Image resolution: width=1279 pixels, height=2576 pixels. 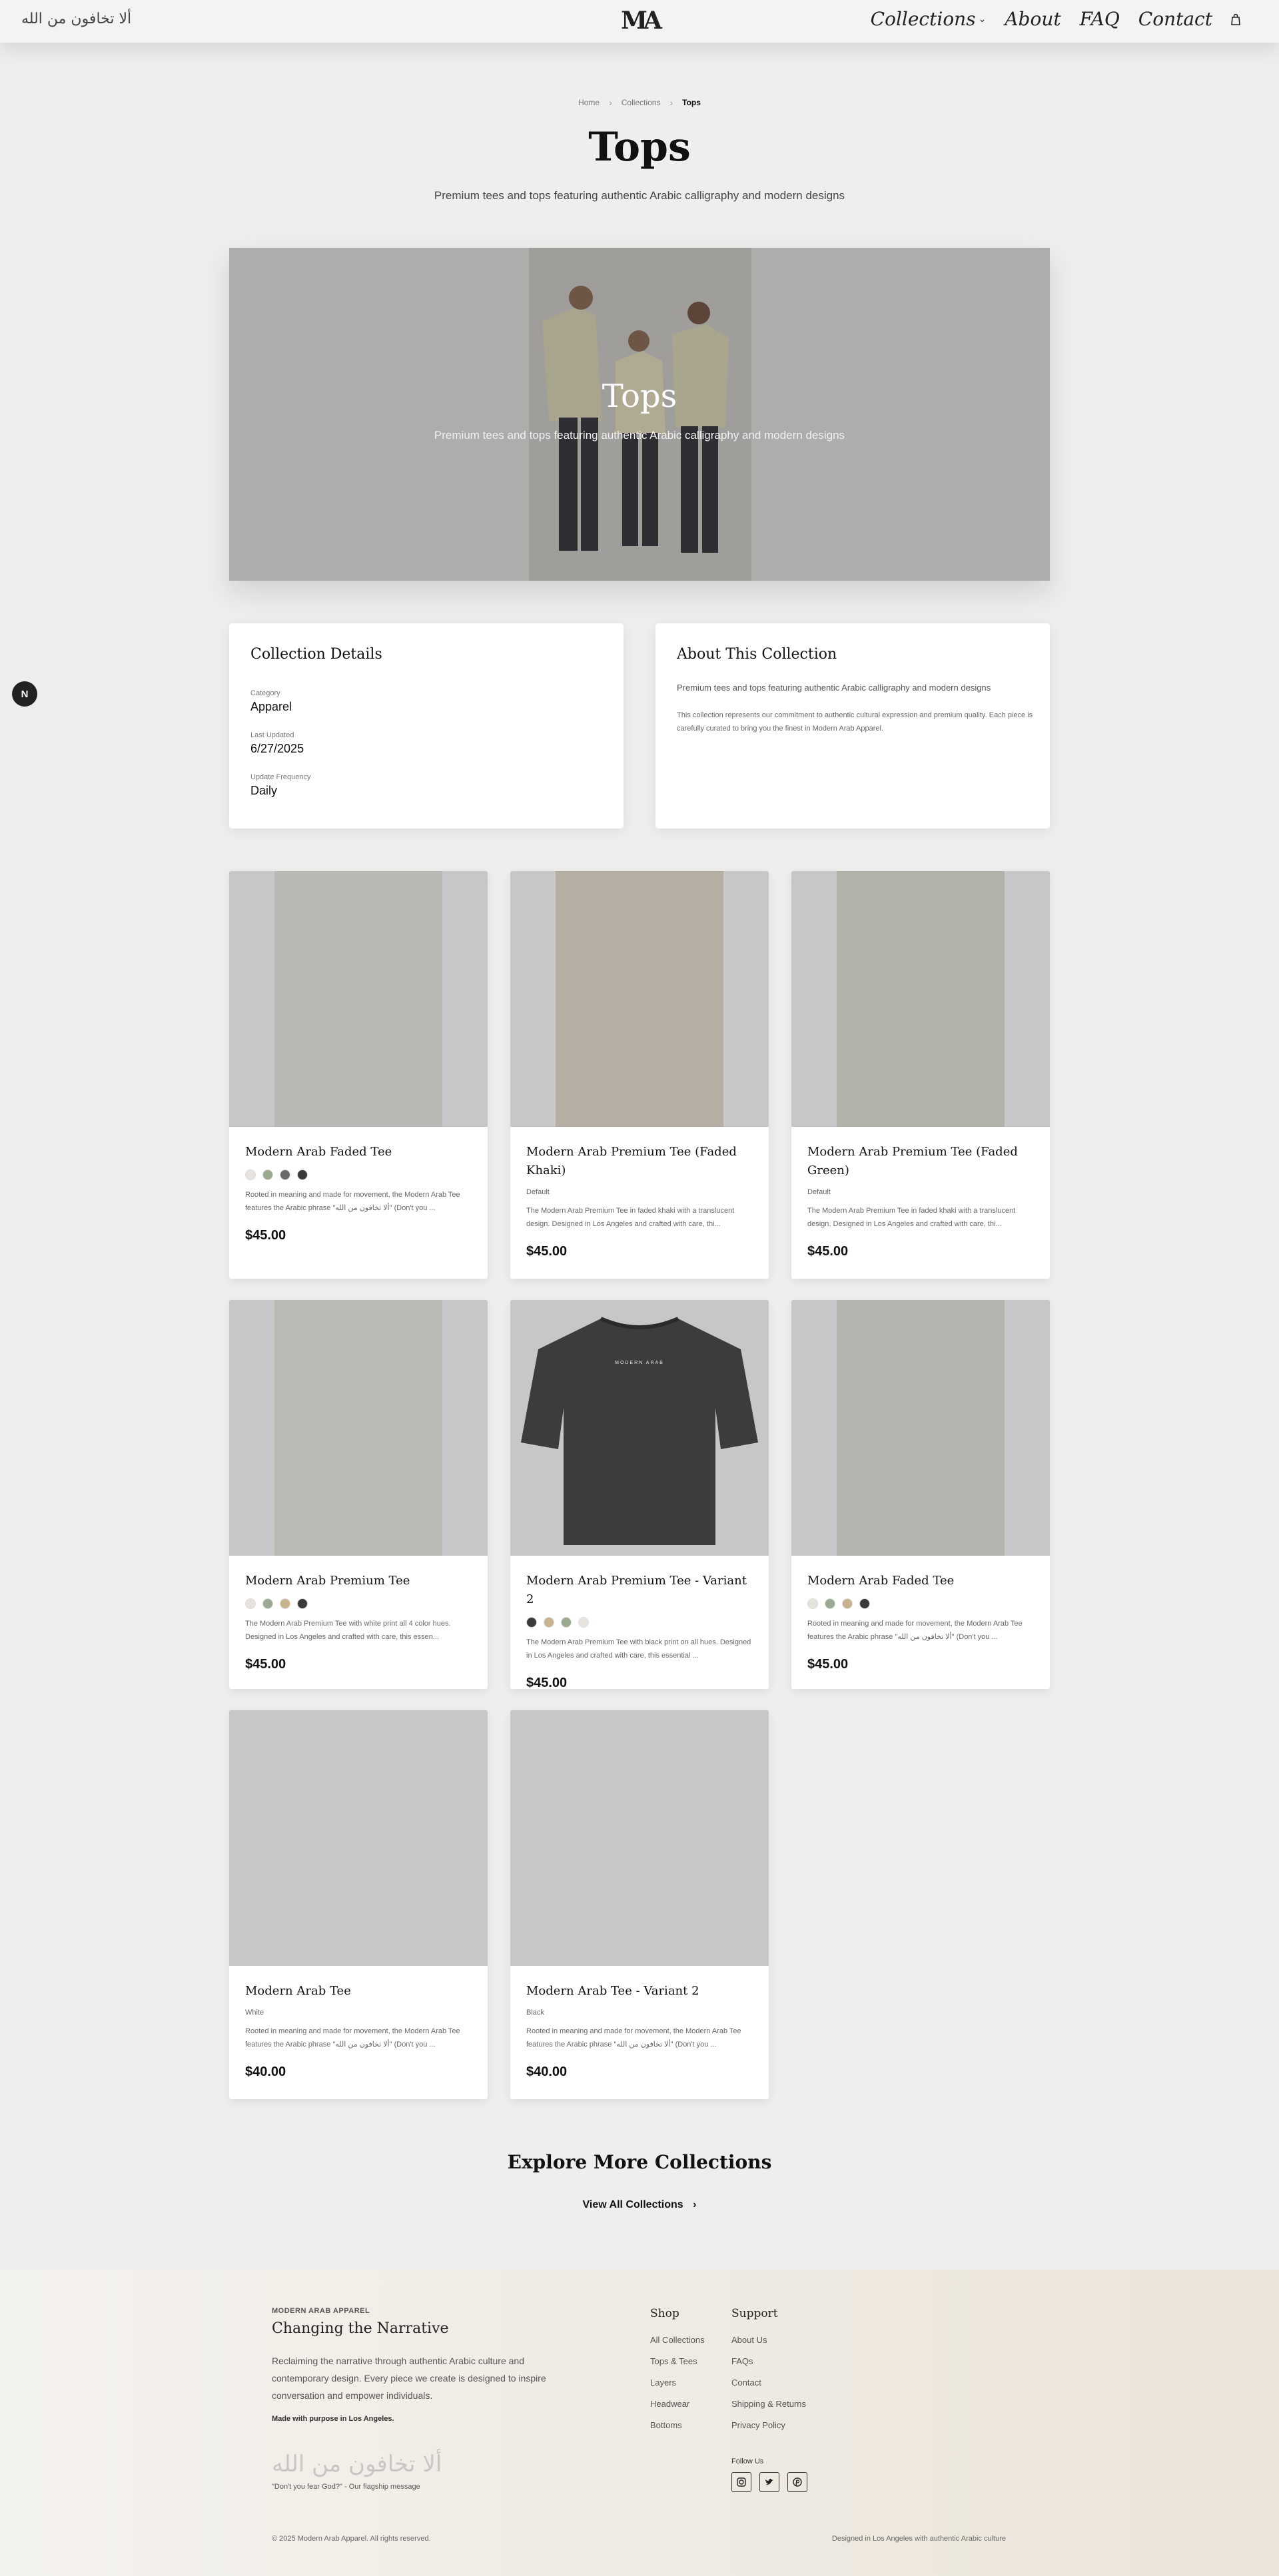 What do you see at coordinates (76, 19) in the screenshot?
I see `header-arabic-text: ألا تخافون من الله` at bounding box center [76, 19].